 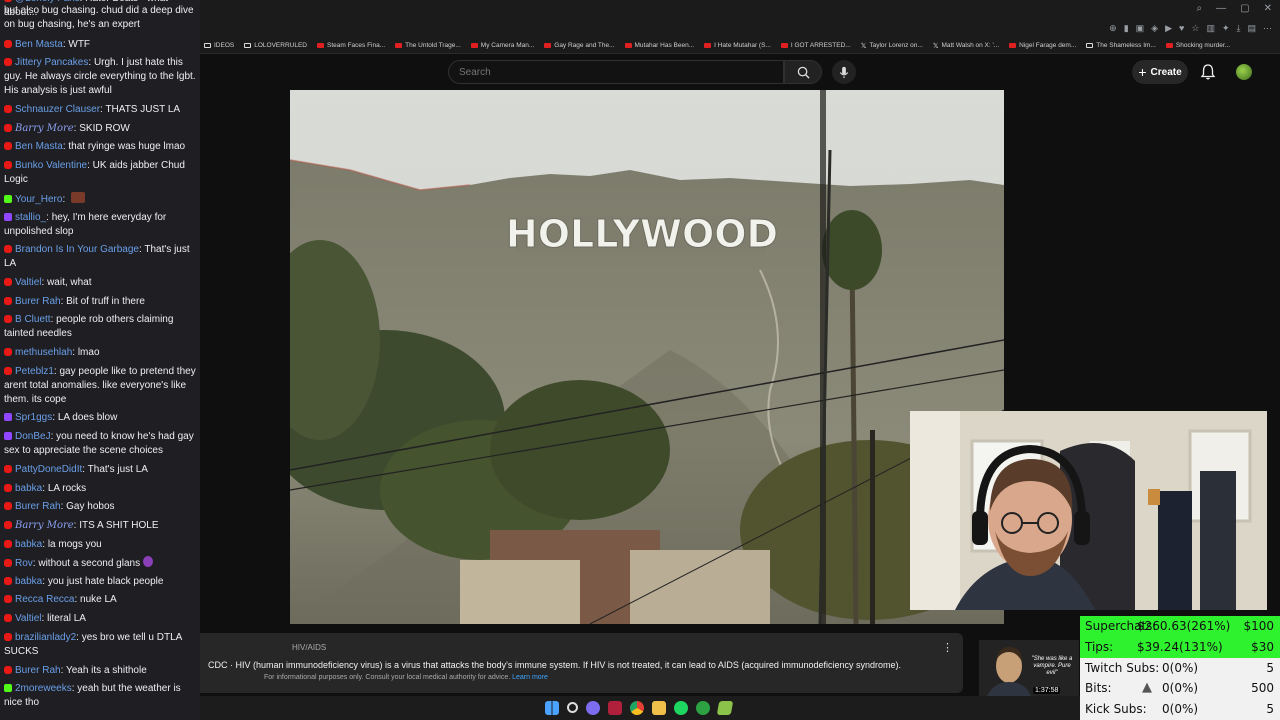 What do you see at coordinates (51, 62) in the screenshot?
I see `chat-username: Jittery Pancakes` at bounding box center [51, 62].